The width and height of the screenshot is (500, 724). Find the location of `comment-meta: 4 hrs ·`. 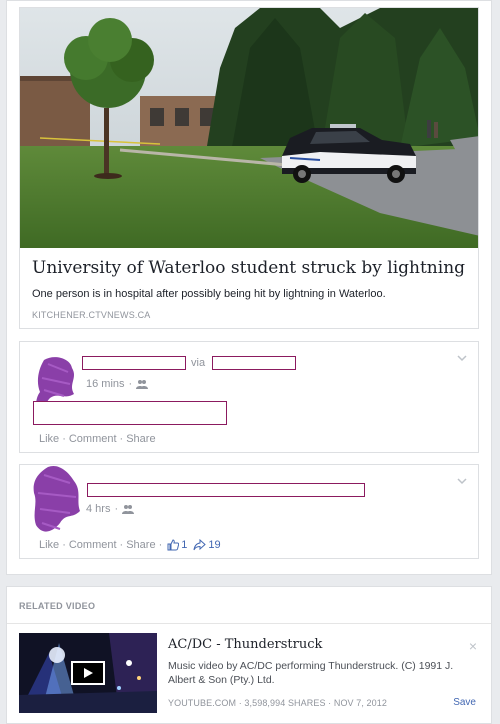

comment-meta: 4 hrs · is located at coordinates (110, 509).